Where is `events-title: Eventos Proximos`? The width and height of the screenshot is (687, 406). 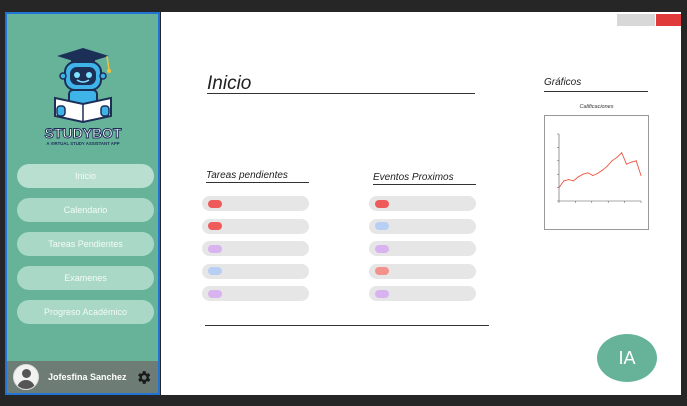
events-title: Eventos Proximos is located at coordinates (413, 177).